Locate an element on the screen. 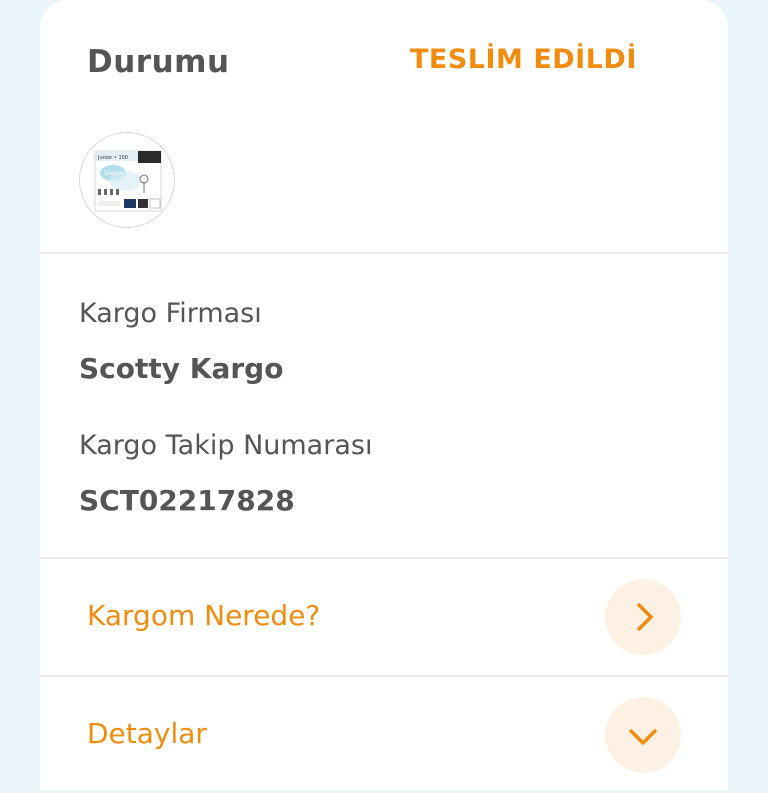 The height and width of the screenshot is (793, 768). details-row: Detaylar is located at coordinates (384, 735).